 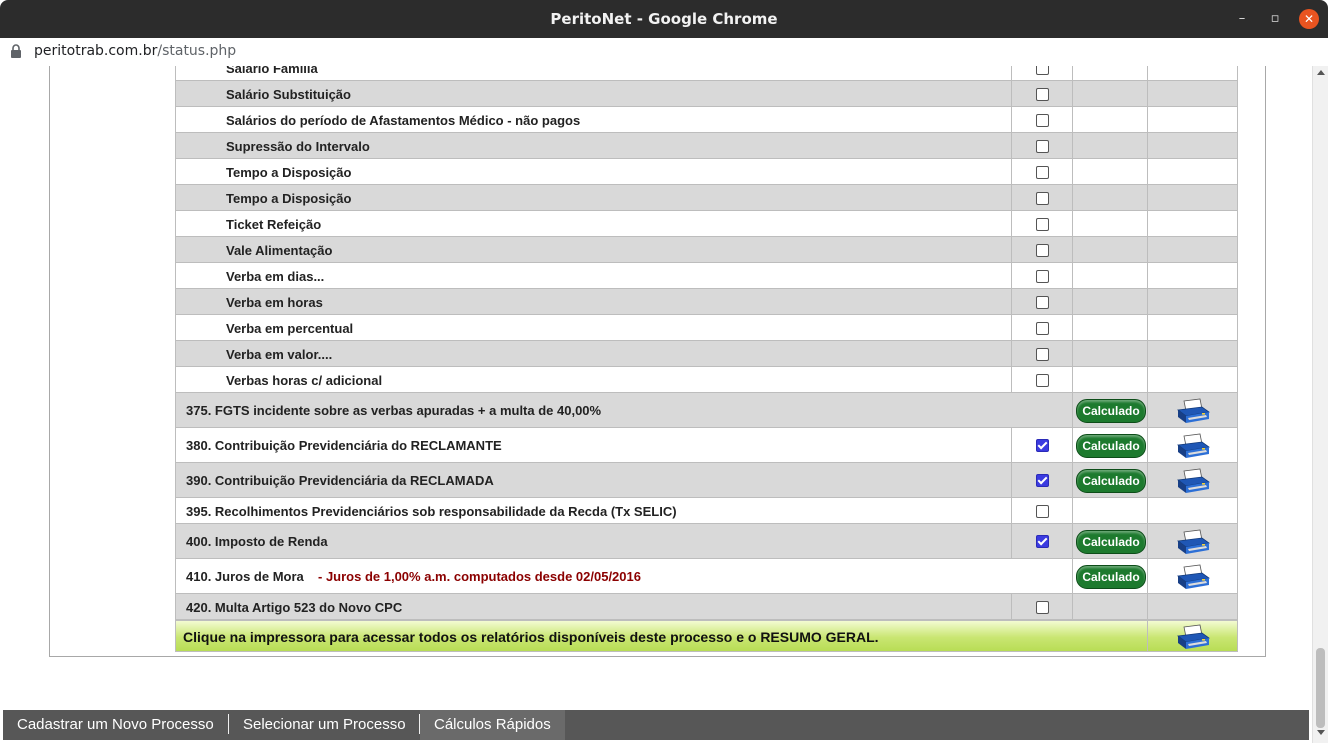 I want to click on verba-row: Salário Família, so click(x=706, y=73).